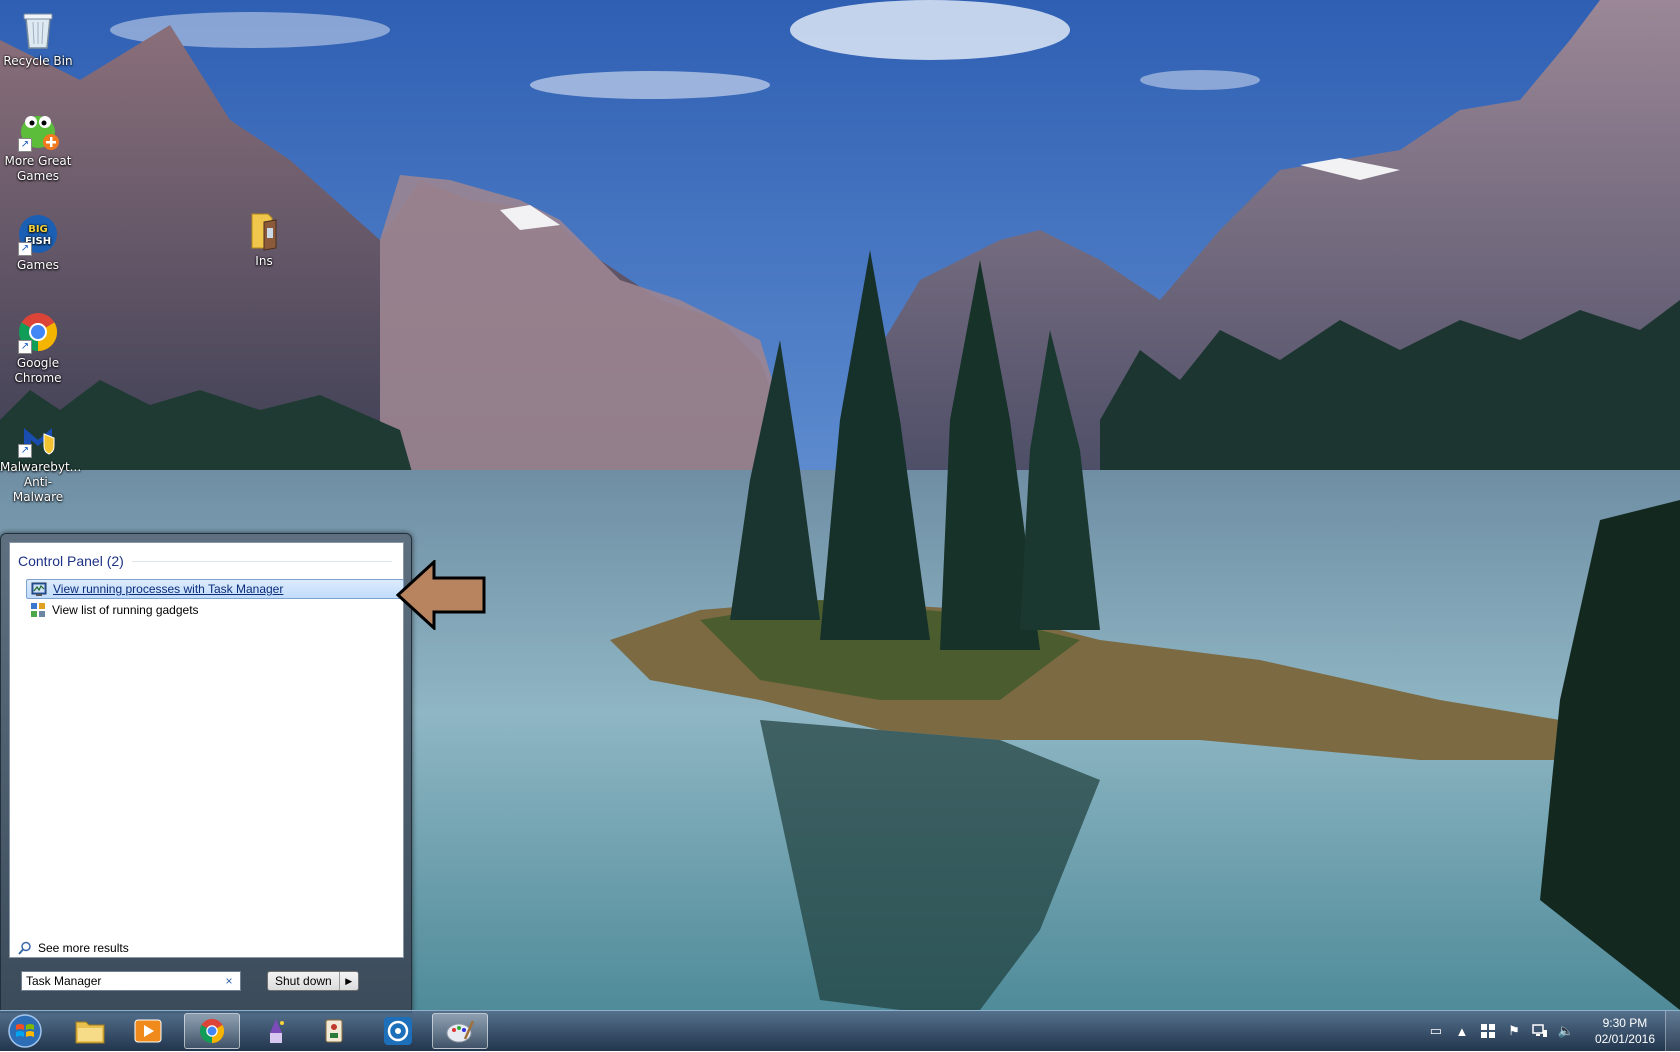 The height and width of the screenshot is (1052, 1680). Describe the element at coordinates (1488, 1031) in the screenshot. I see `windows-flag-icon` at that location.